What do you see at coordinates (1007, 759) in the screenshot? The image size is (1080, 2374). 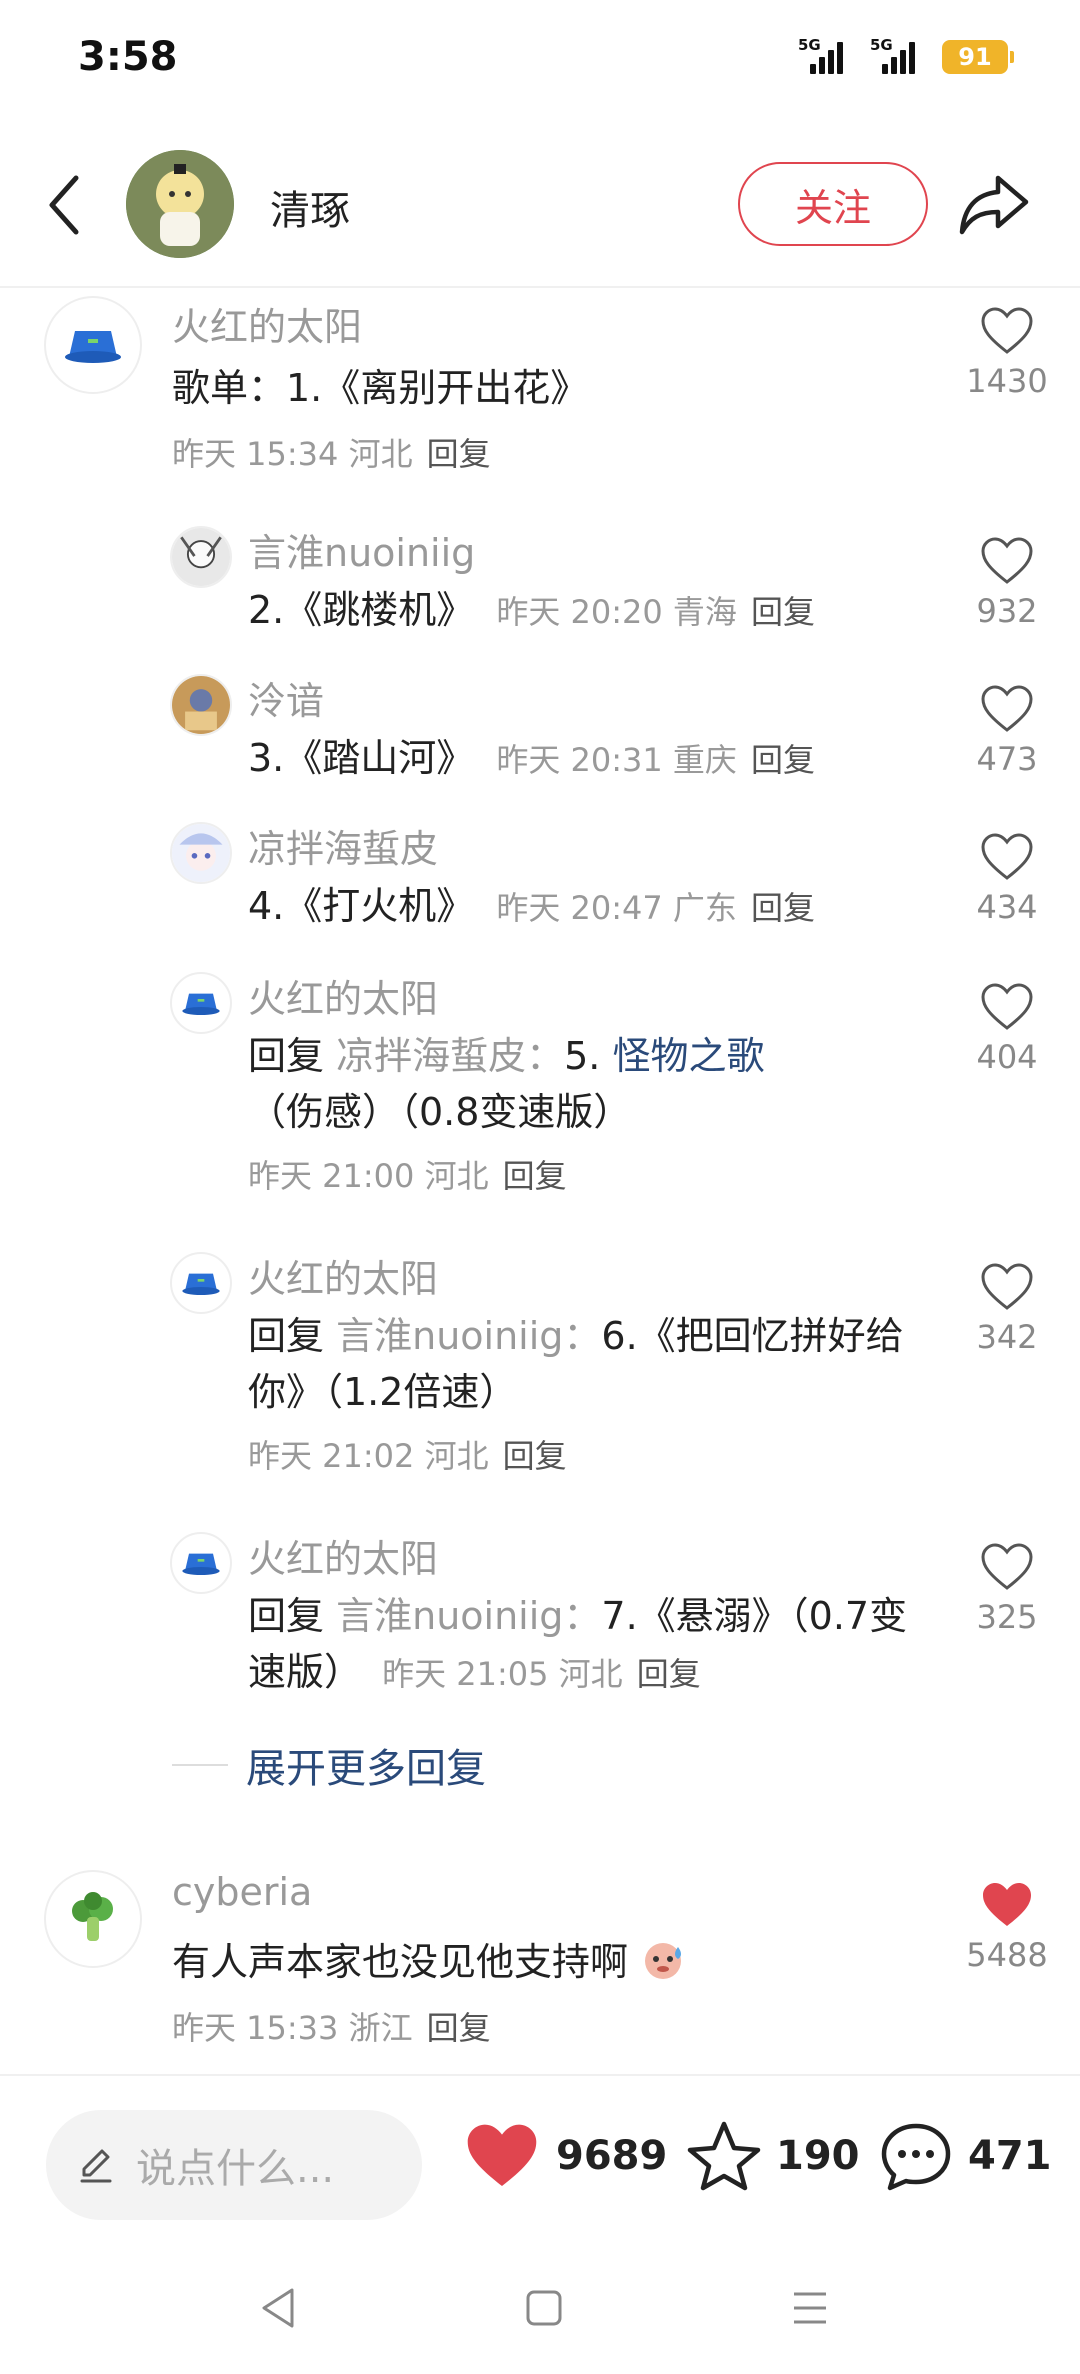 I see `like-count: 473` at bounding box center [1007, 759].